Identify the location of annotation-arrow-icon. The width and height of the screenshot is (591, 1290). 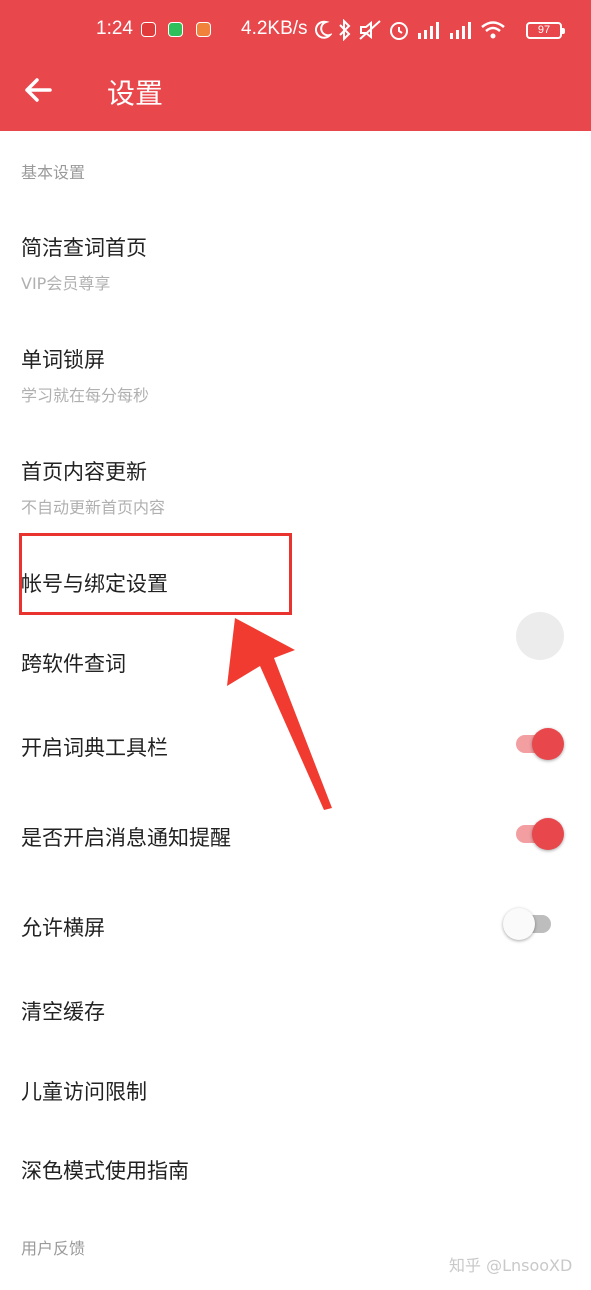
(279, 714).